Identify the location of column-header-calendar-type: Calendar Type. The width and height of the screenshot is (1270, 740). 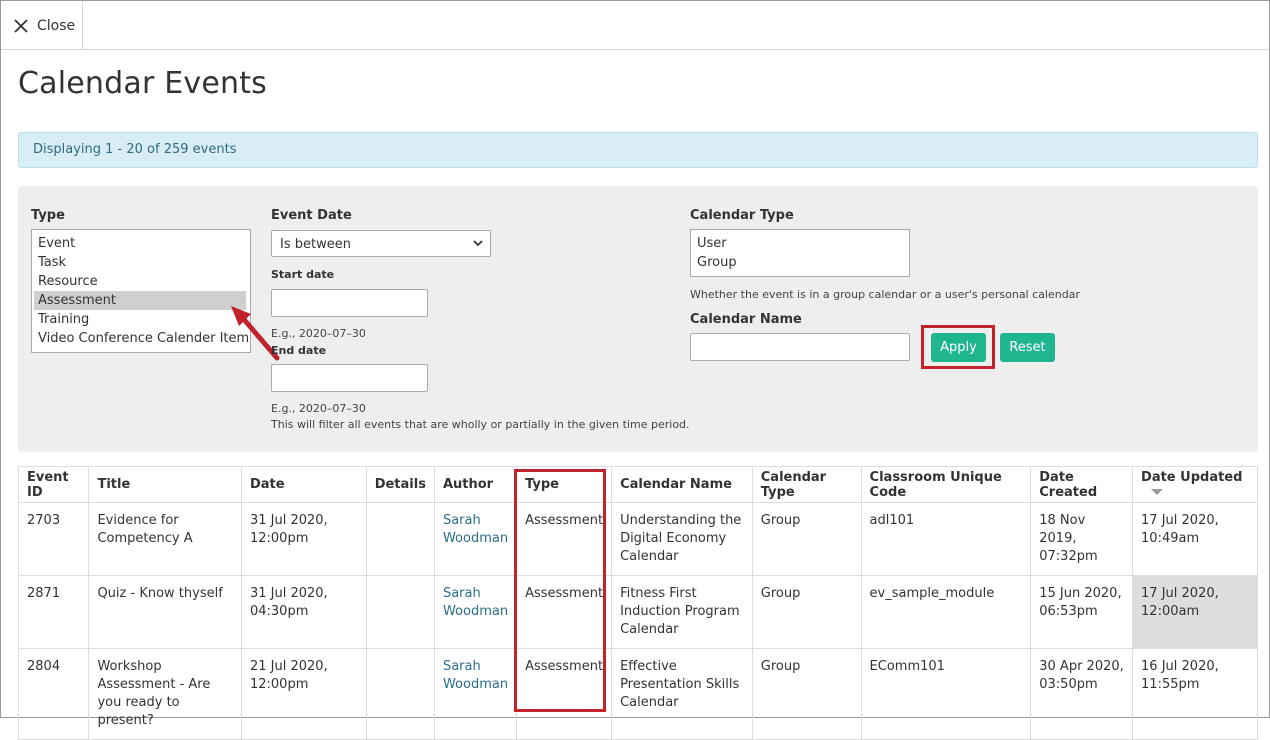
(806, 484).